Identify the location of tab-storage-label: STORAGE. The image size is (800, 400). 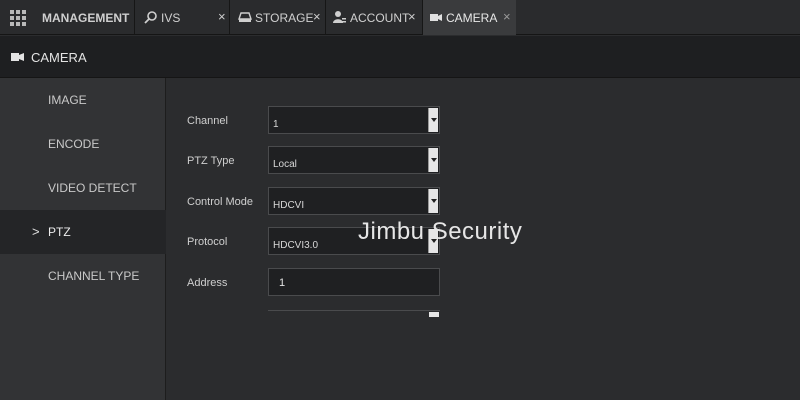
(284, 18).